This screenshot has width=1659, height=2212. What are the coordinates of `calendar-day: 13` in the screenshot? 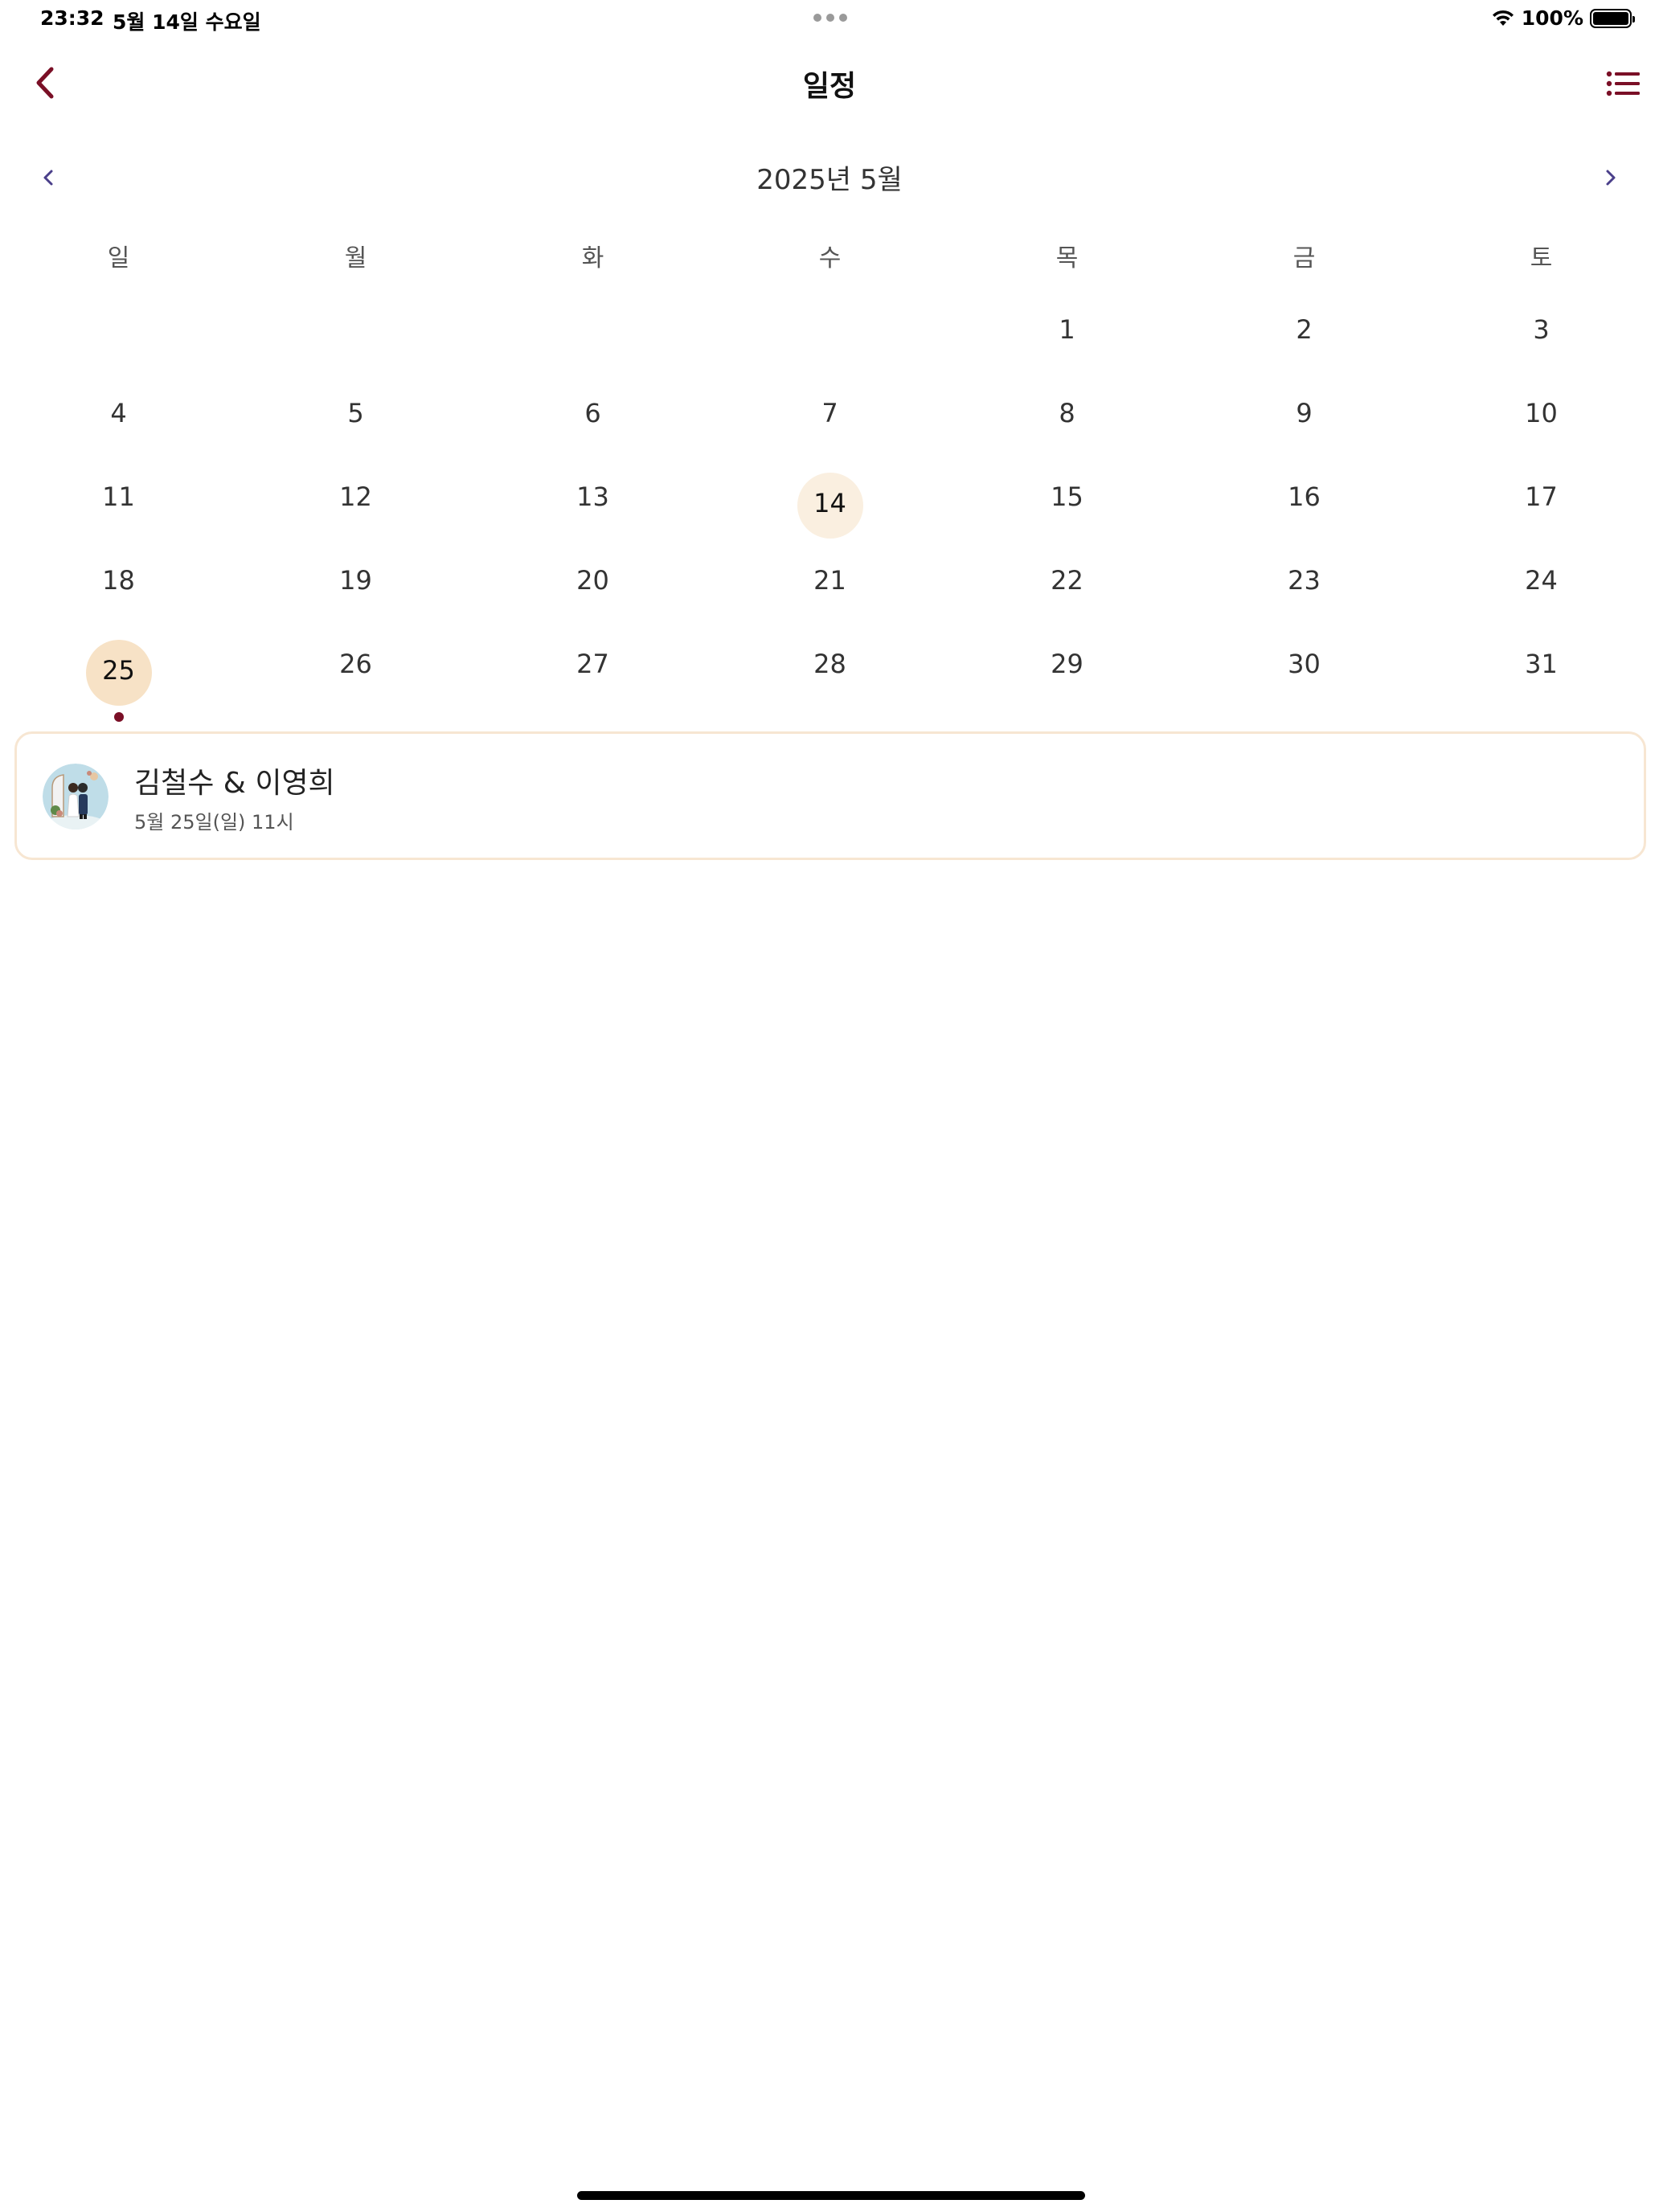 It's located at (592, 507).